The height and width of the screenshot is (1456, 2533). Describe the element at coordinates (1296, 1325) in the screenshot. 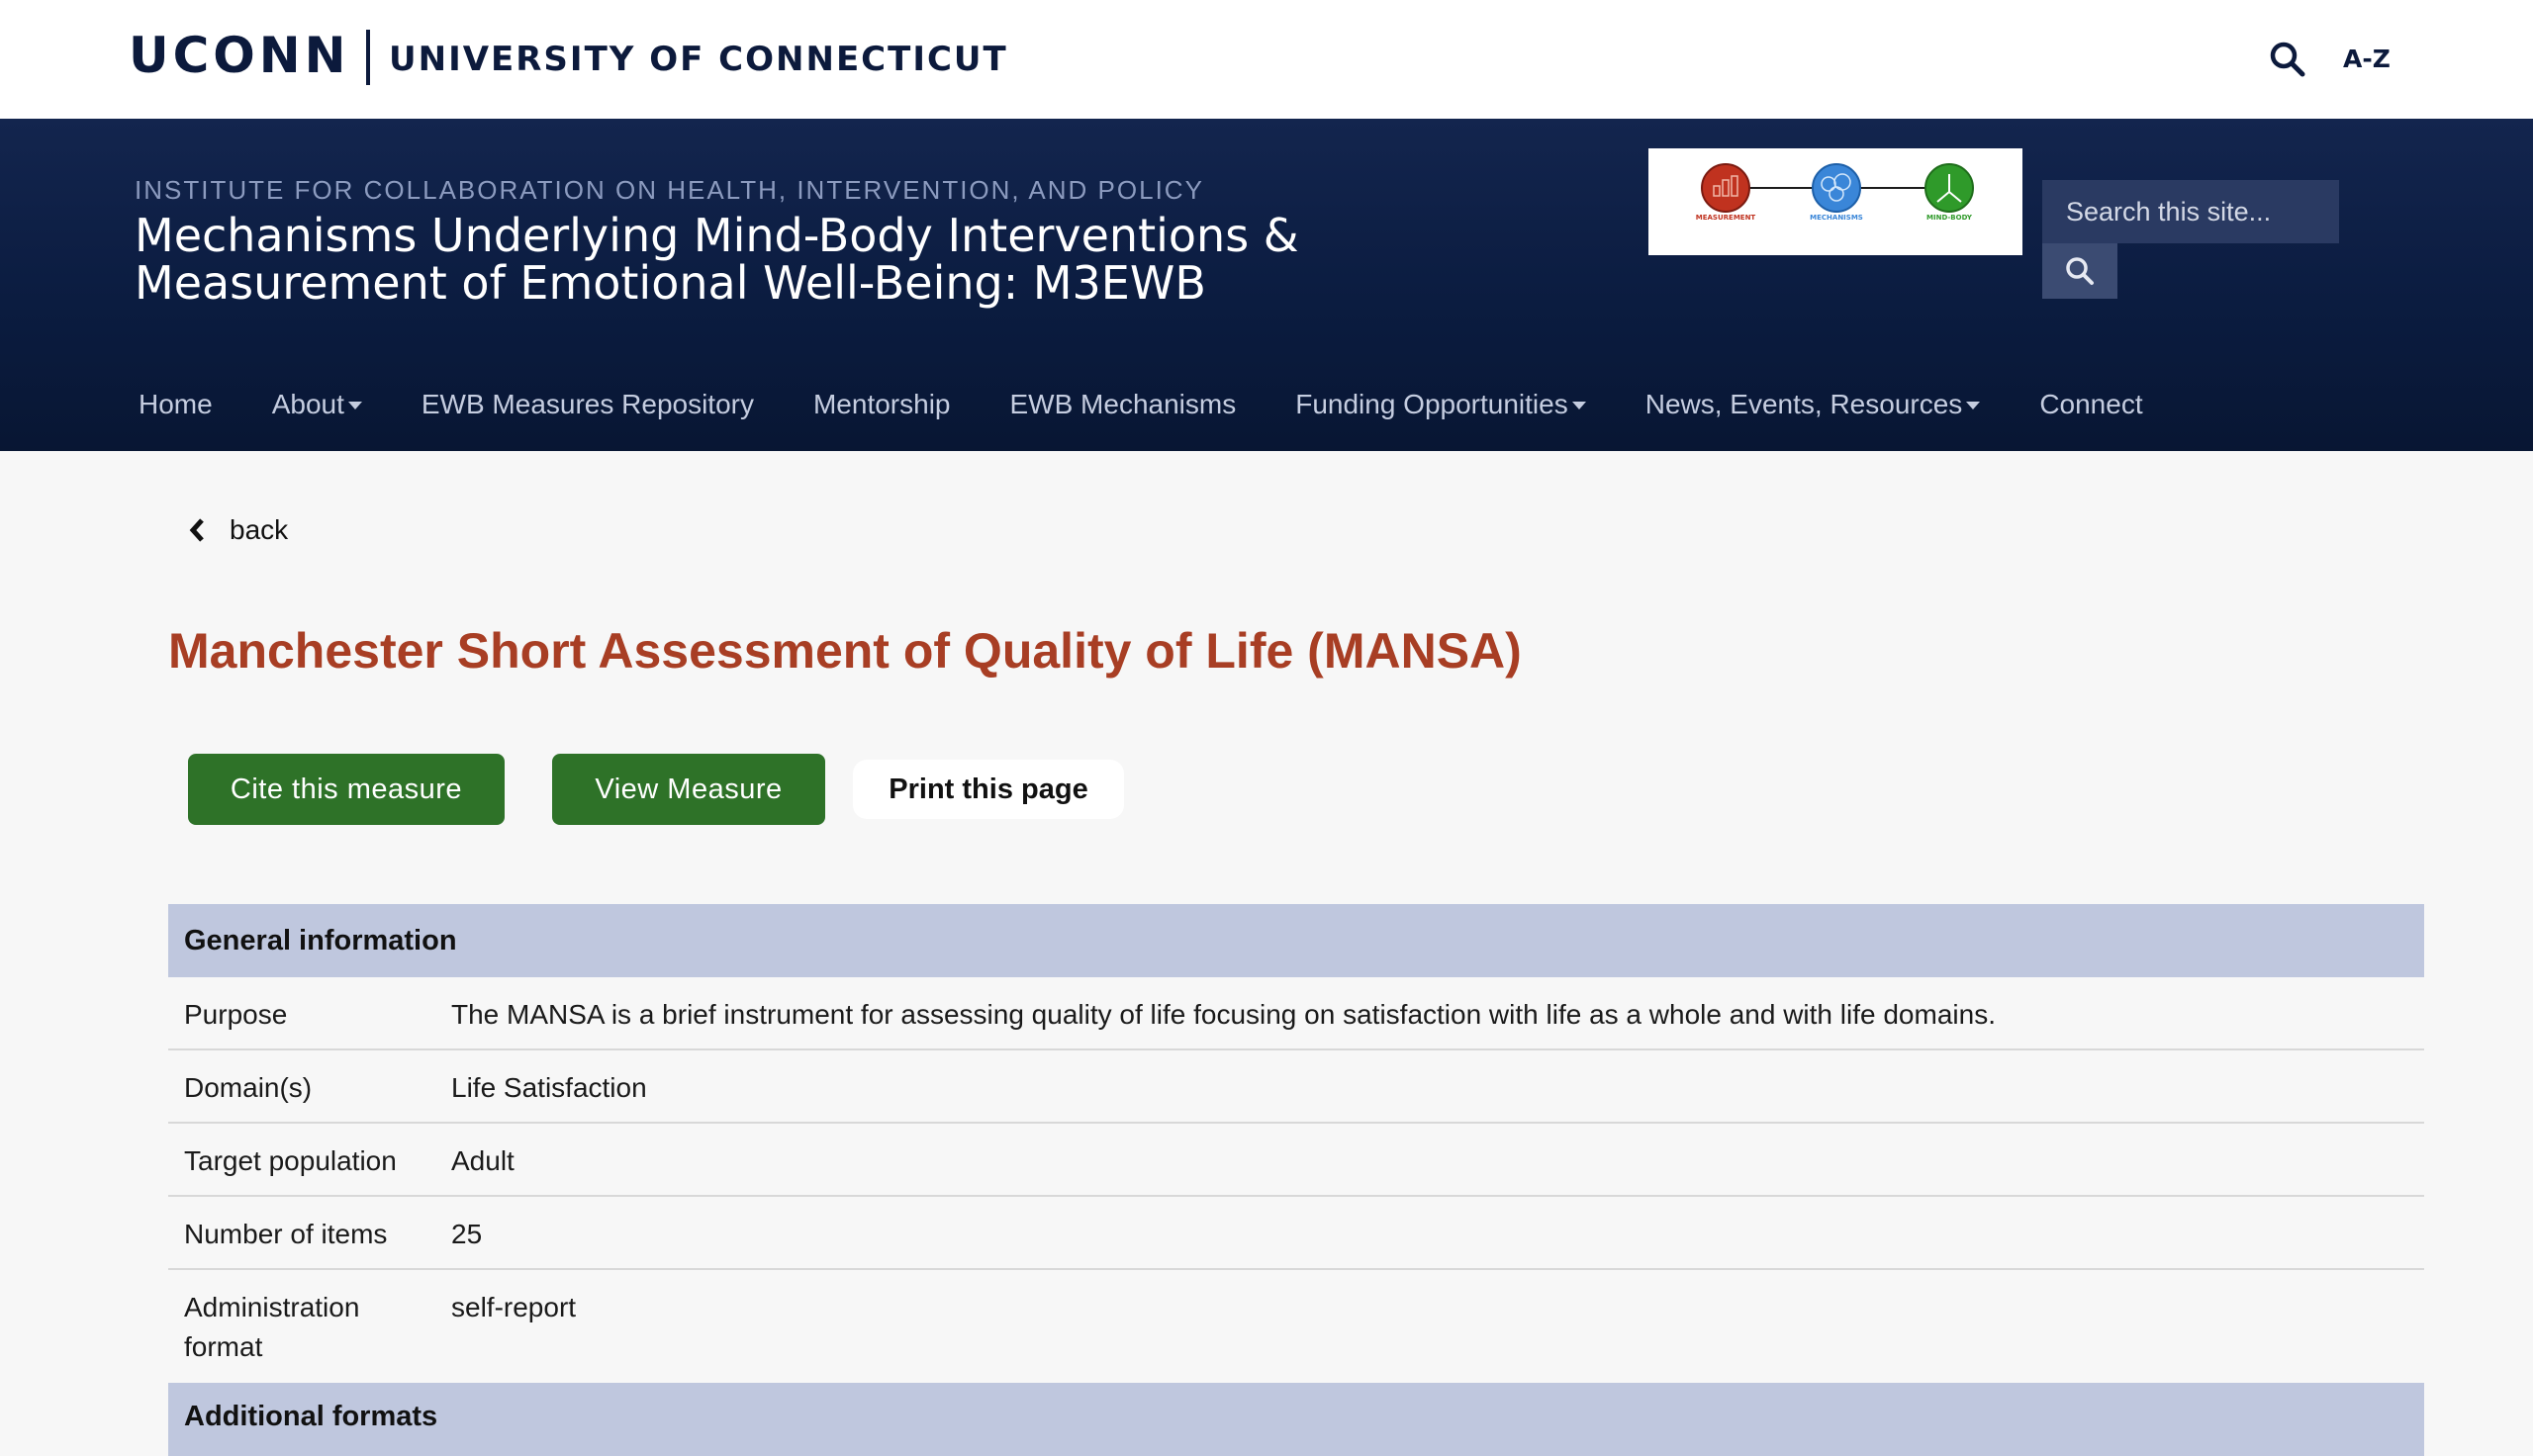

I see `table-row: Administration format self-report` at that location.